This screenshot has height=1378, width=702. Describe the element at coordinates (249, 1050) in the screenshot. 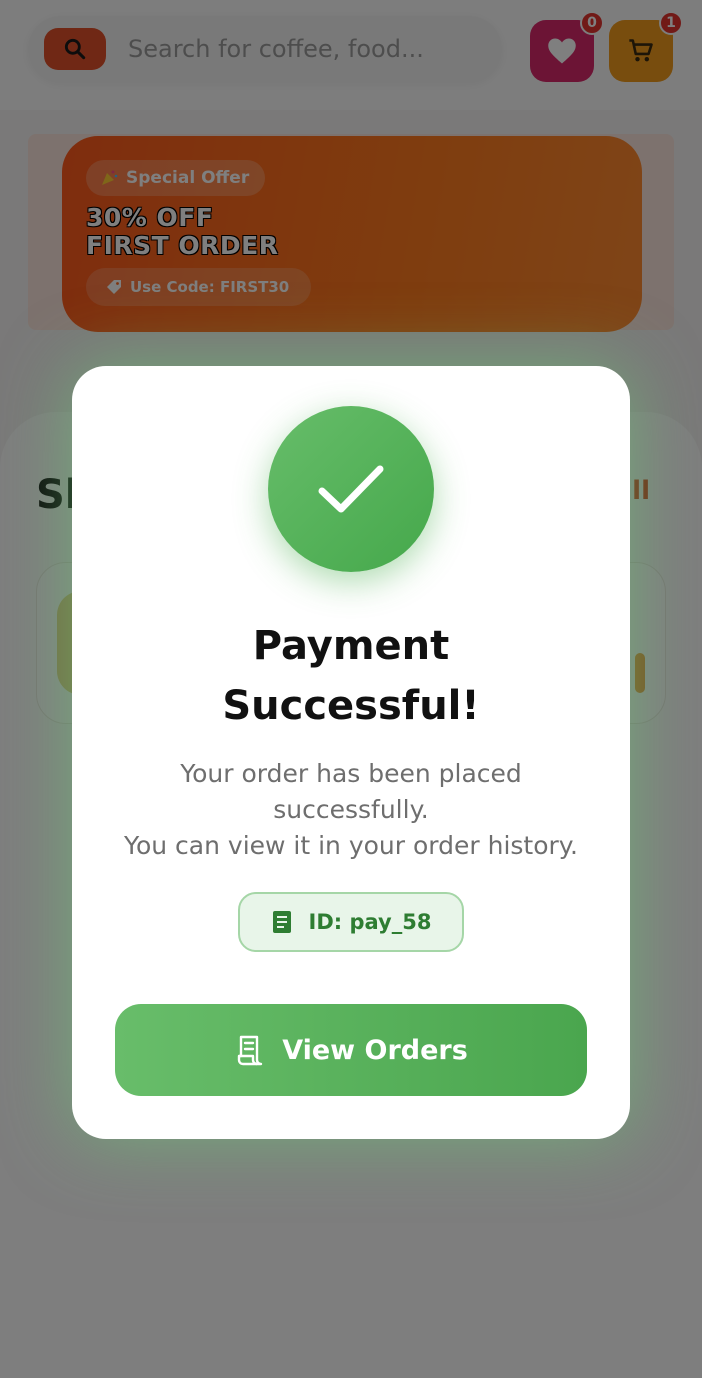

I see `receipt-icon` at that location.